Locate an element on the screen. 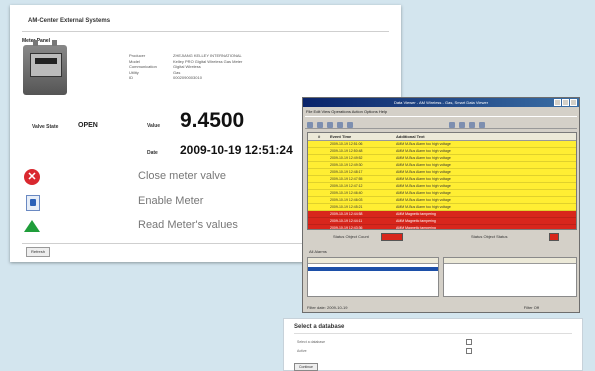 The image size is (595, 371). meter-window-title: AM-Center External Systems is located at coordinates (69, 21).